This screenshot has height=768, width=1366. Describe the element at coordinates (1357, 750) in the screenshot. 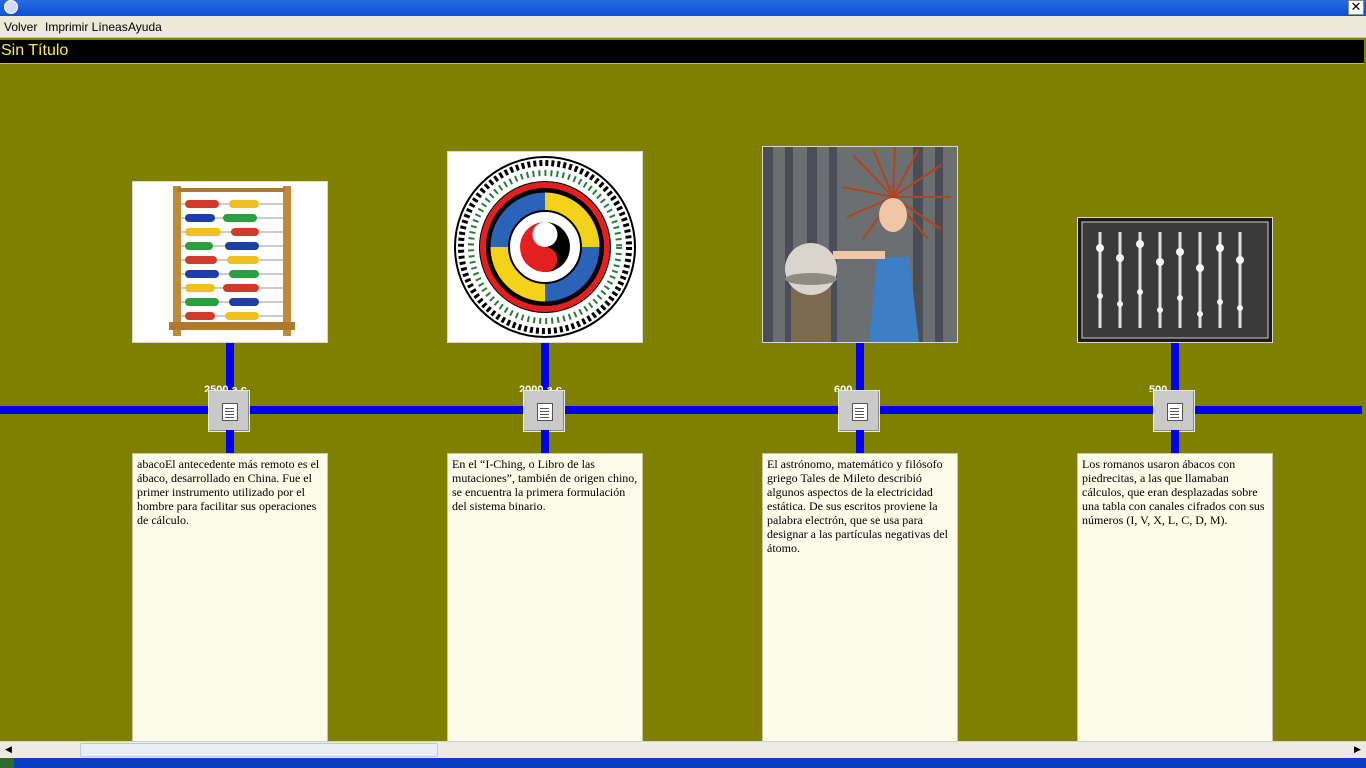

I see `scroll-right-icon: ▶` at that location.